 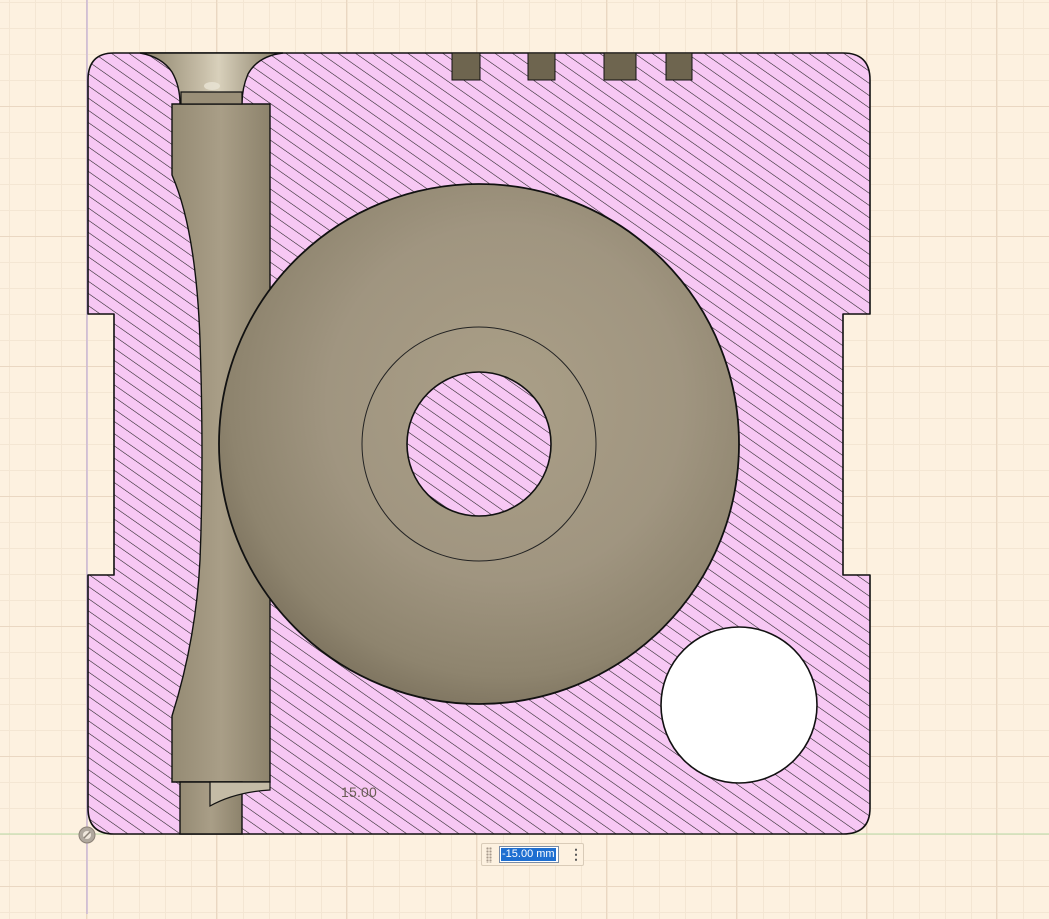 I want to click on dimension-input-box: -15.00 mm ⋮, so click(x=532, y=854).